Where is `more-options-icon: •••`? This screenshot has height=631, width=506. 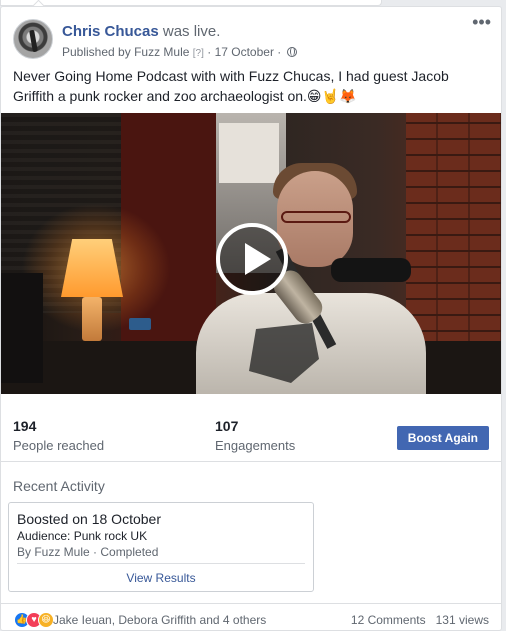 more-options-icon: ••• is located at coordinates (481, 22).